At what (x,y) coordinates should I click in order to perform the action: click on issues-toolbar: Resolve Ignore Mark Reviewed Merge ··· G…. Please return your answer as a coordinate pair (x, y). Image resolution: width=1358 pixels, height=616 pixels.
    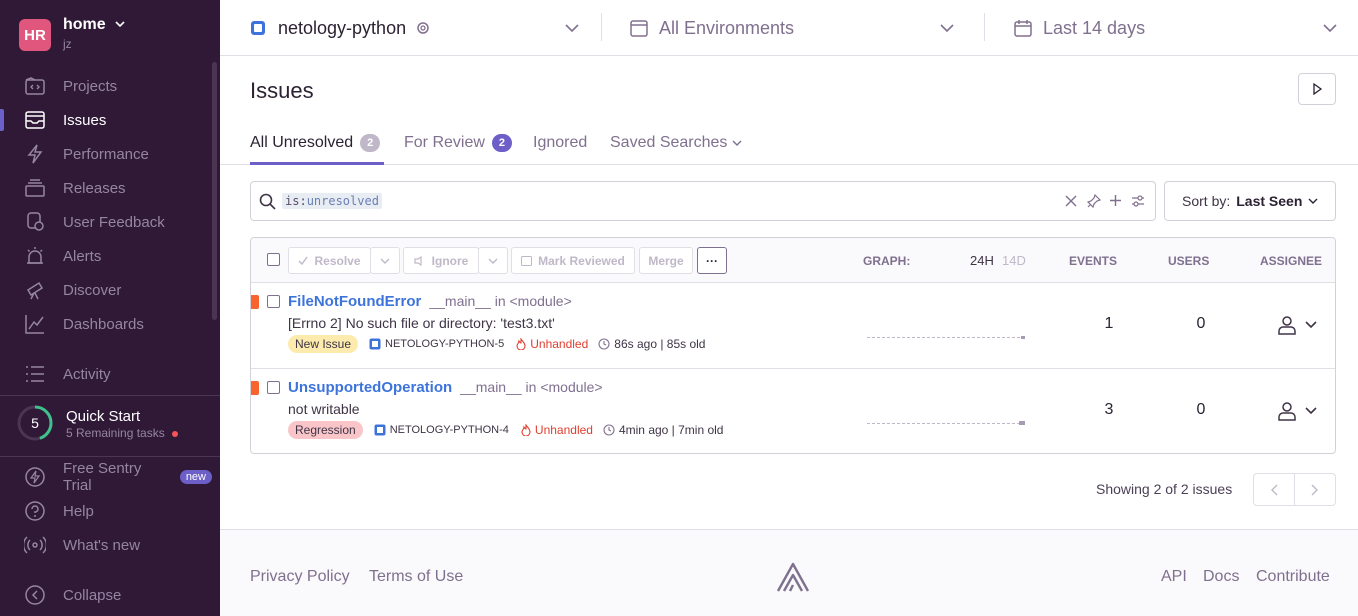
    Looking at the image, I should click on (793, 260).